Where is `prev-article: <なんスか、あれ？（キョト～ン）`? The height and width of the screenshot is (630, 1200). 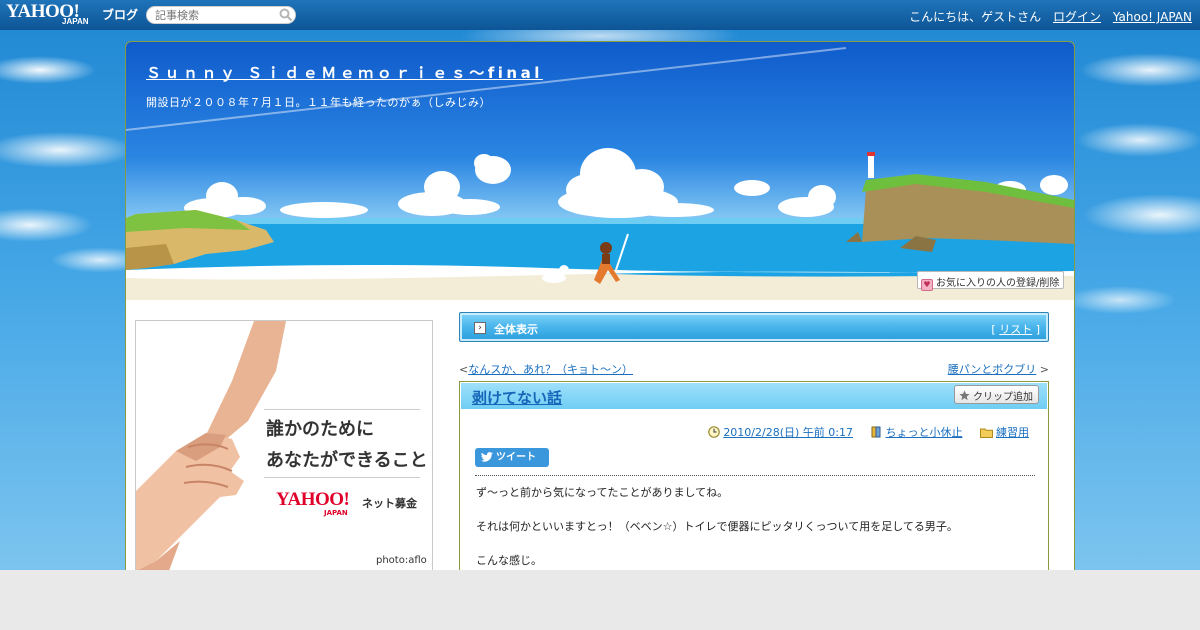
prev-article: <なんスか、あれ？（キョト～ン） is located at coordinates (546, 369).